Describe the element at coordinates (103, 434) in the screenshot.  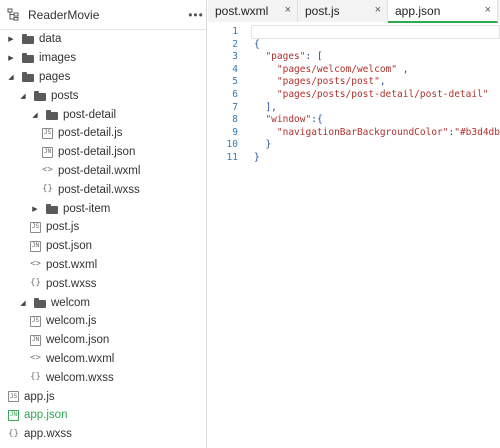
I see `file-item-app-wxss: {} app.wxss` at that location.